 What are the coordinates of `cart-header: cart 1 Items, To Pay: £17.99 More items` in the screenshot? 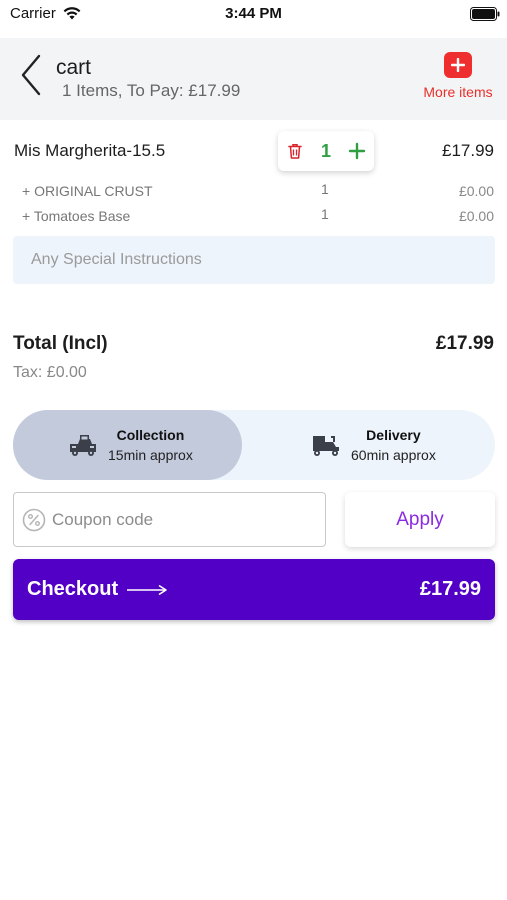 It's located at (253, 79).